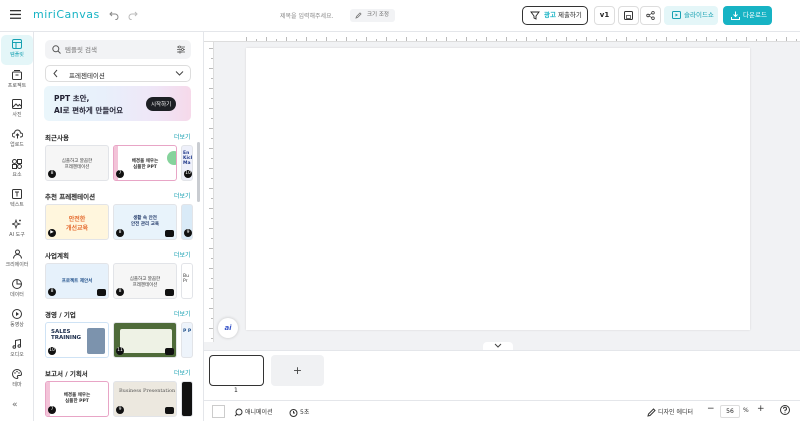 The image size is (800, 421). Describe the element at coordinates (55, 73) in the screenshot. I see `back-icon` at that location.